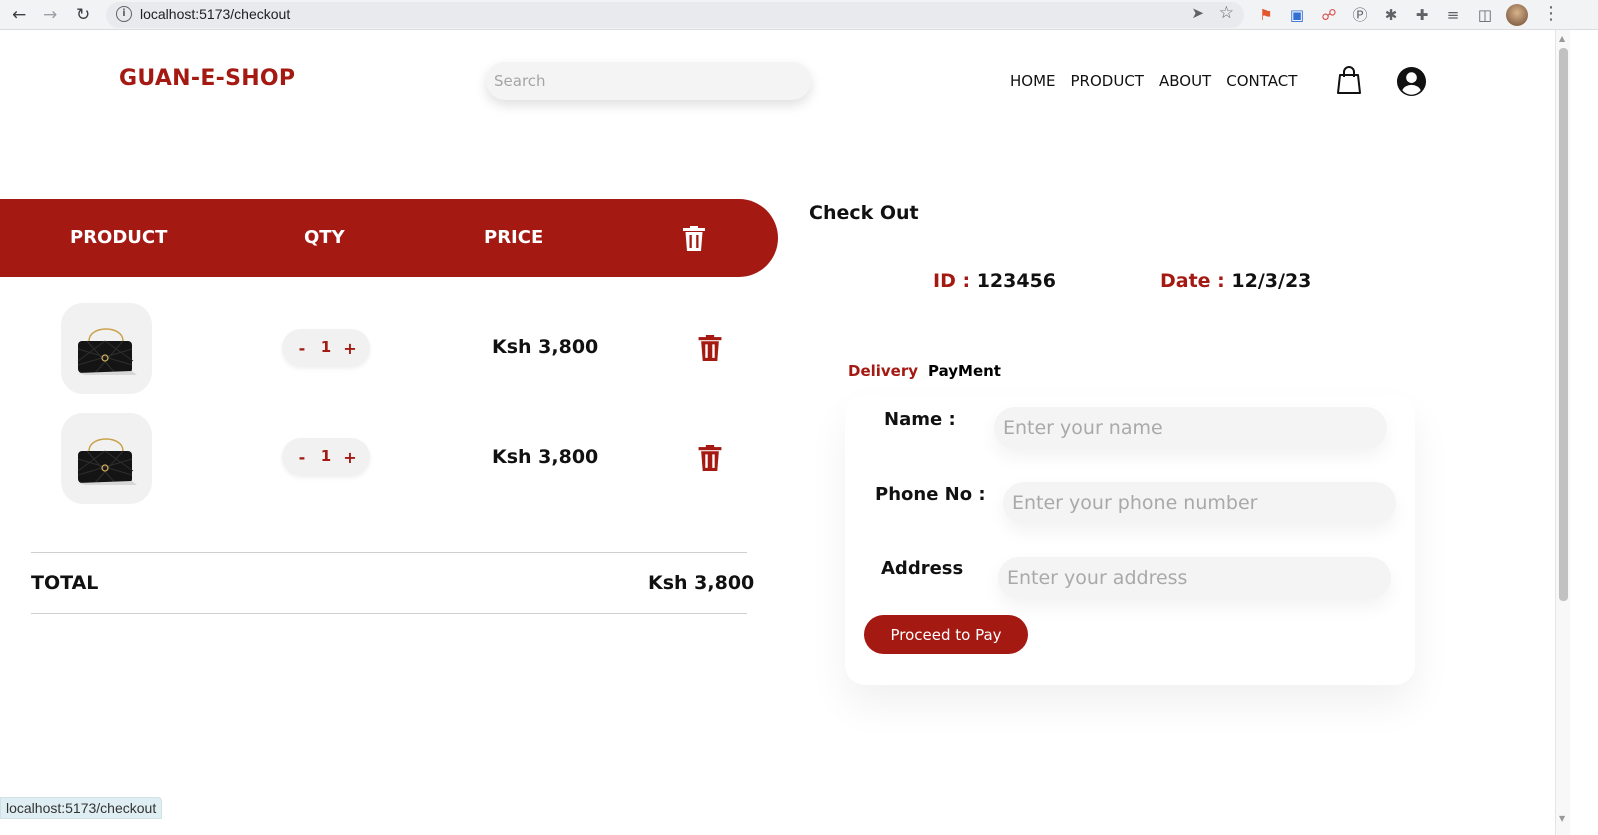 This screenshot has width=1598, height=835. Describe the element at coordinates (864, 213) in the screenshot. I see `checkout-title: Check Out` at that location.